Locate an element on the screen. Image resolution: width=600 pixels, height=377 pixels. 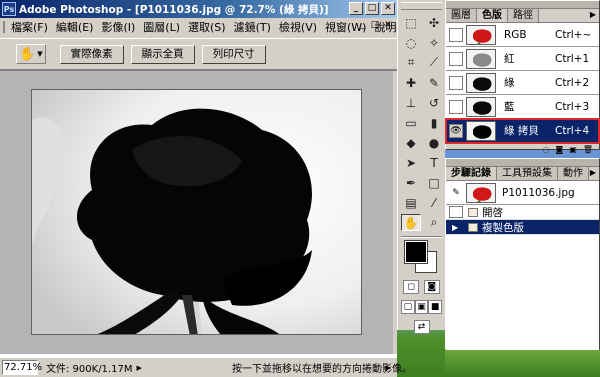
channel-row-red: 紅 Ctrl+1 is located at coordinates (522, 59).